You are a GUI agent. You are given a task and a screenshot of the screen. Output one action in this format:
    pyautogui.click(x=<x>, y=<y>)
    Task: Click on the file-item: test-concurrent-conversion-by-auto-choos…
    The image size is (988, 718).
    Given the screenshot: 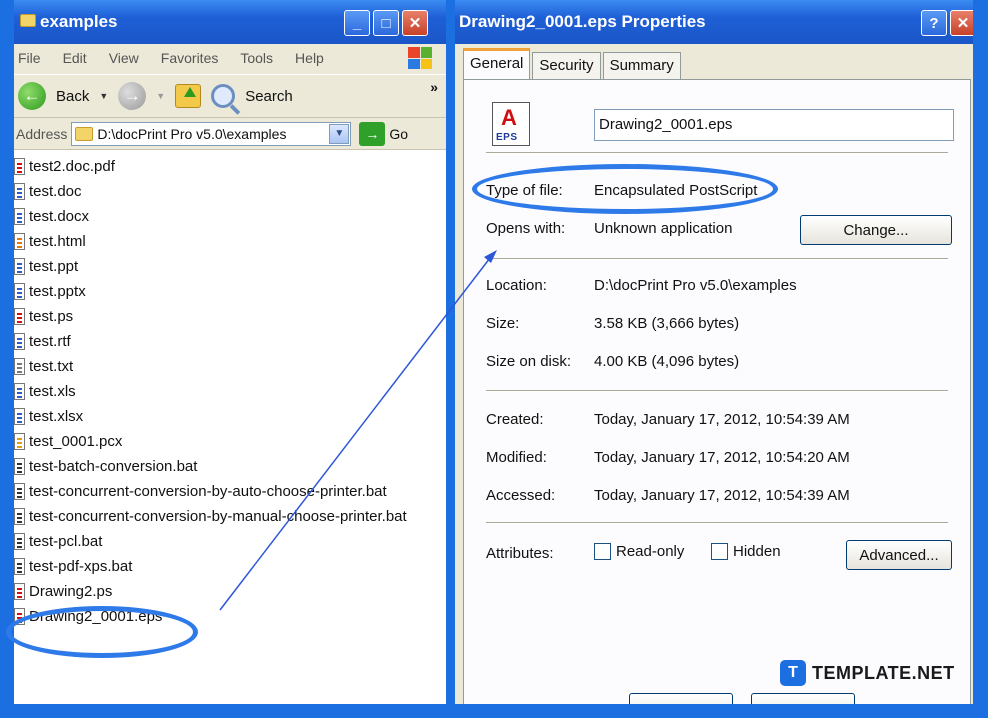 What is the action you would take?
    pyautogui.click(x=230, y=491)
    